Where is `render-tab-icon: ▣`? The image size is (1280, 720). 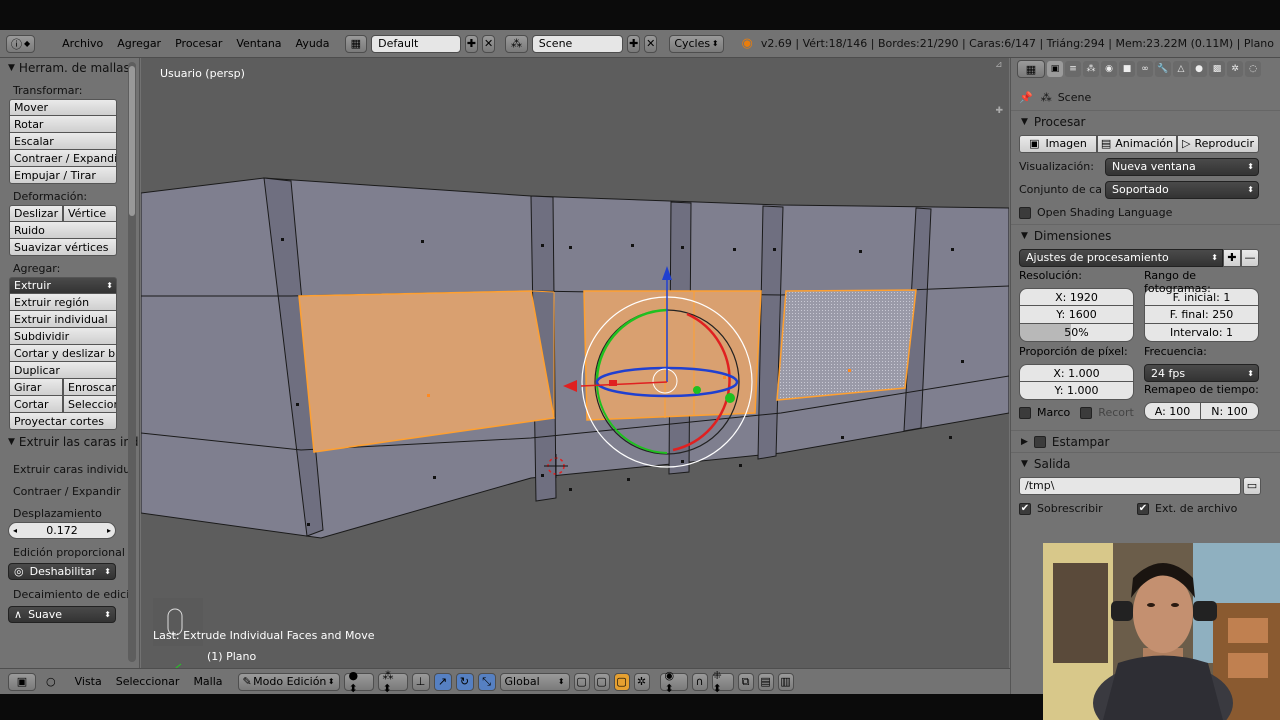
render-tab-icon: ▣ is located at coordinates (1055, 69).